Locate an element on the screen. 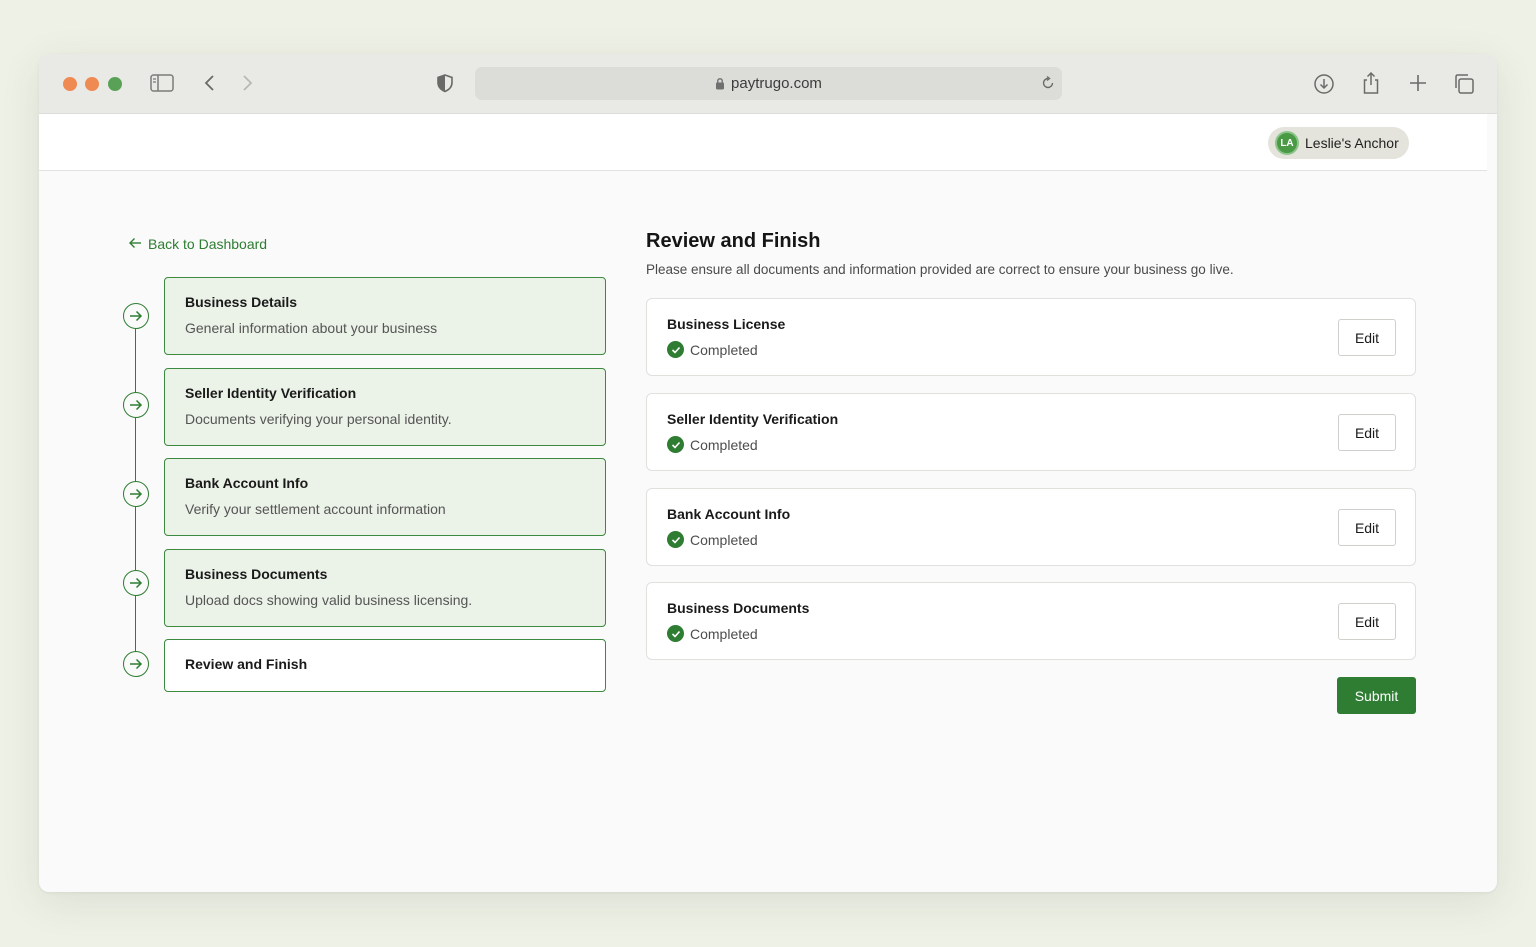  zoom-dot is located at coordinates (115, 84).